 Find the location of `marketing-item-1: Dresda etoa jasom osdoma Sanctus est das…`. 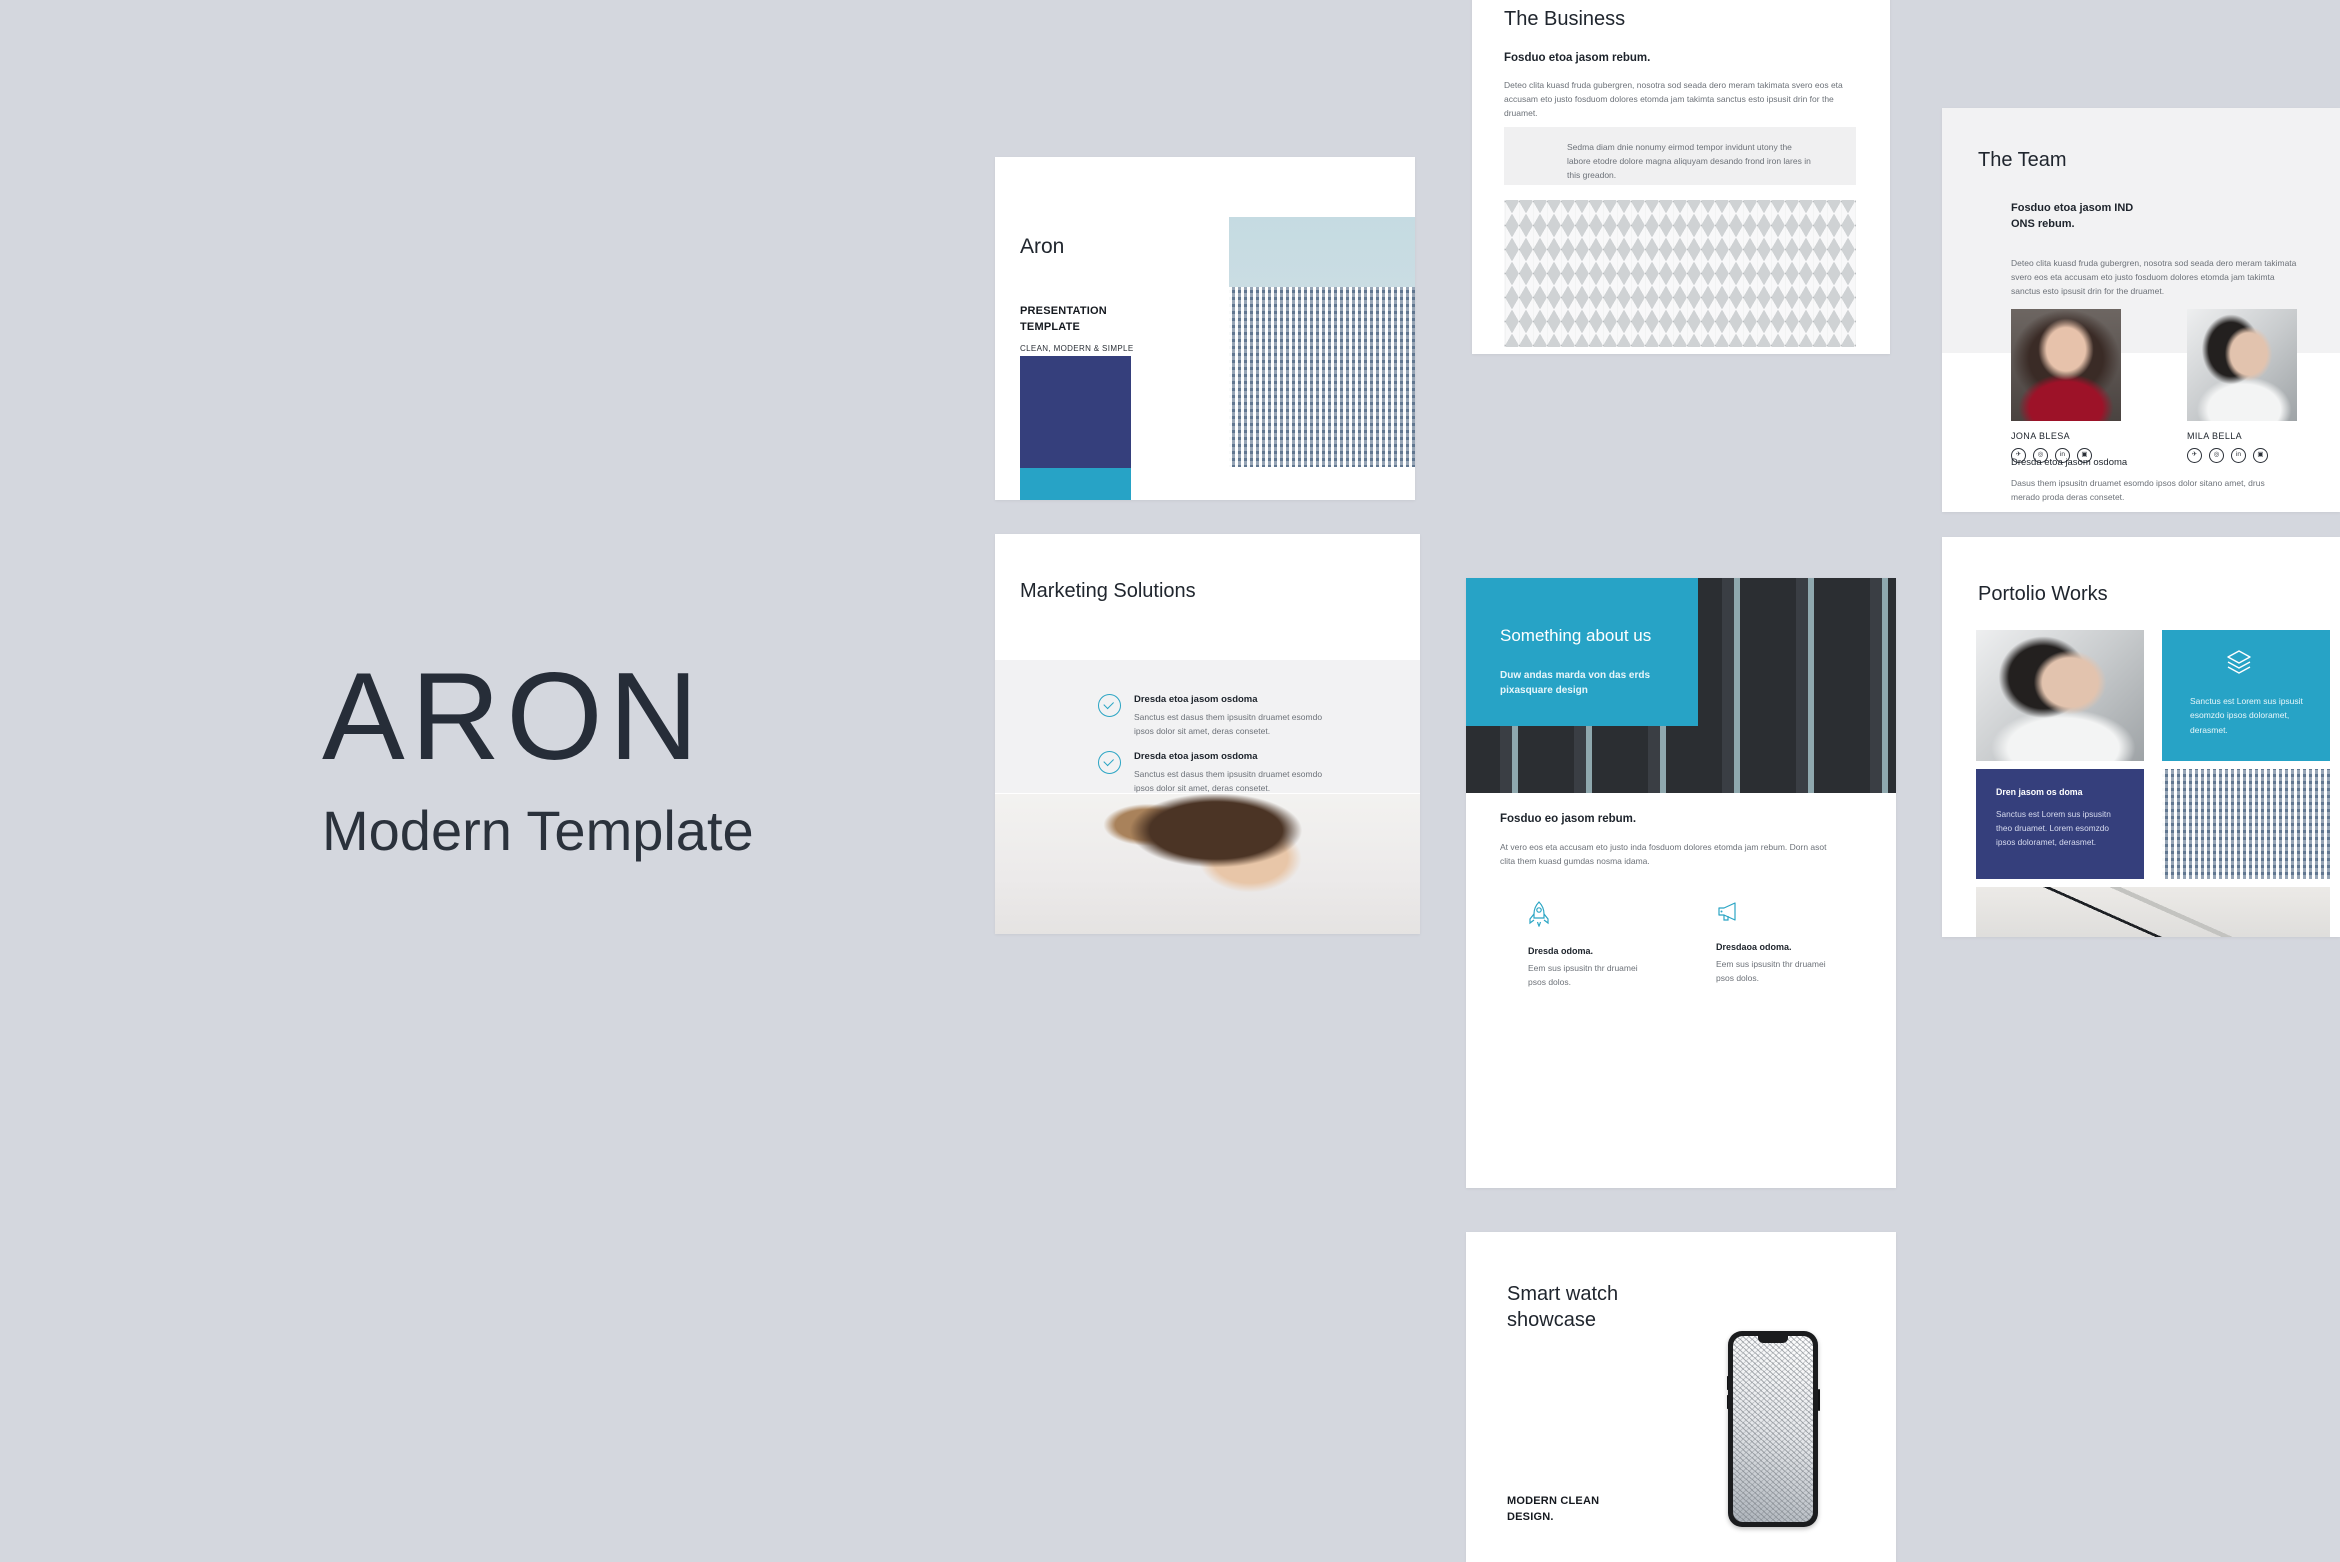

marketing-item-1: Dresda etoa jasom osdoma Sanctus est das… is located at coordinates (1248, 716).